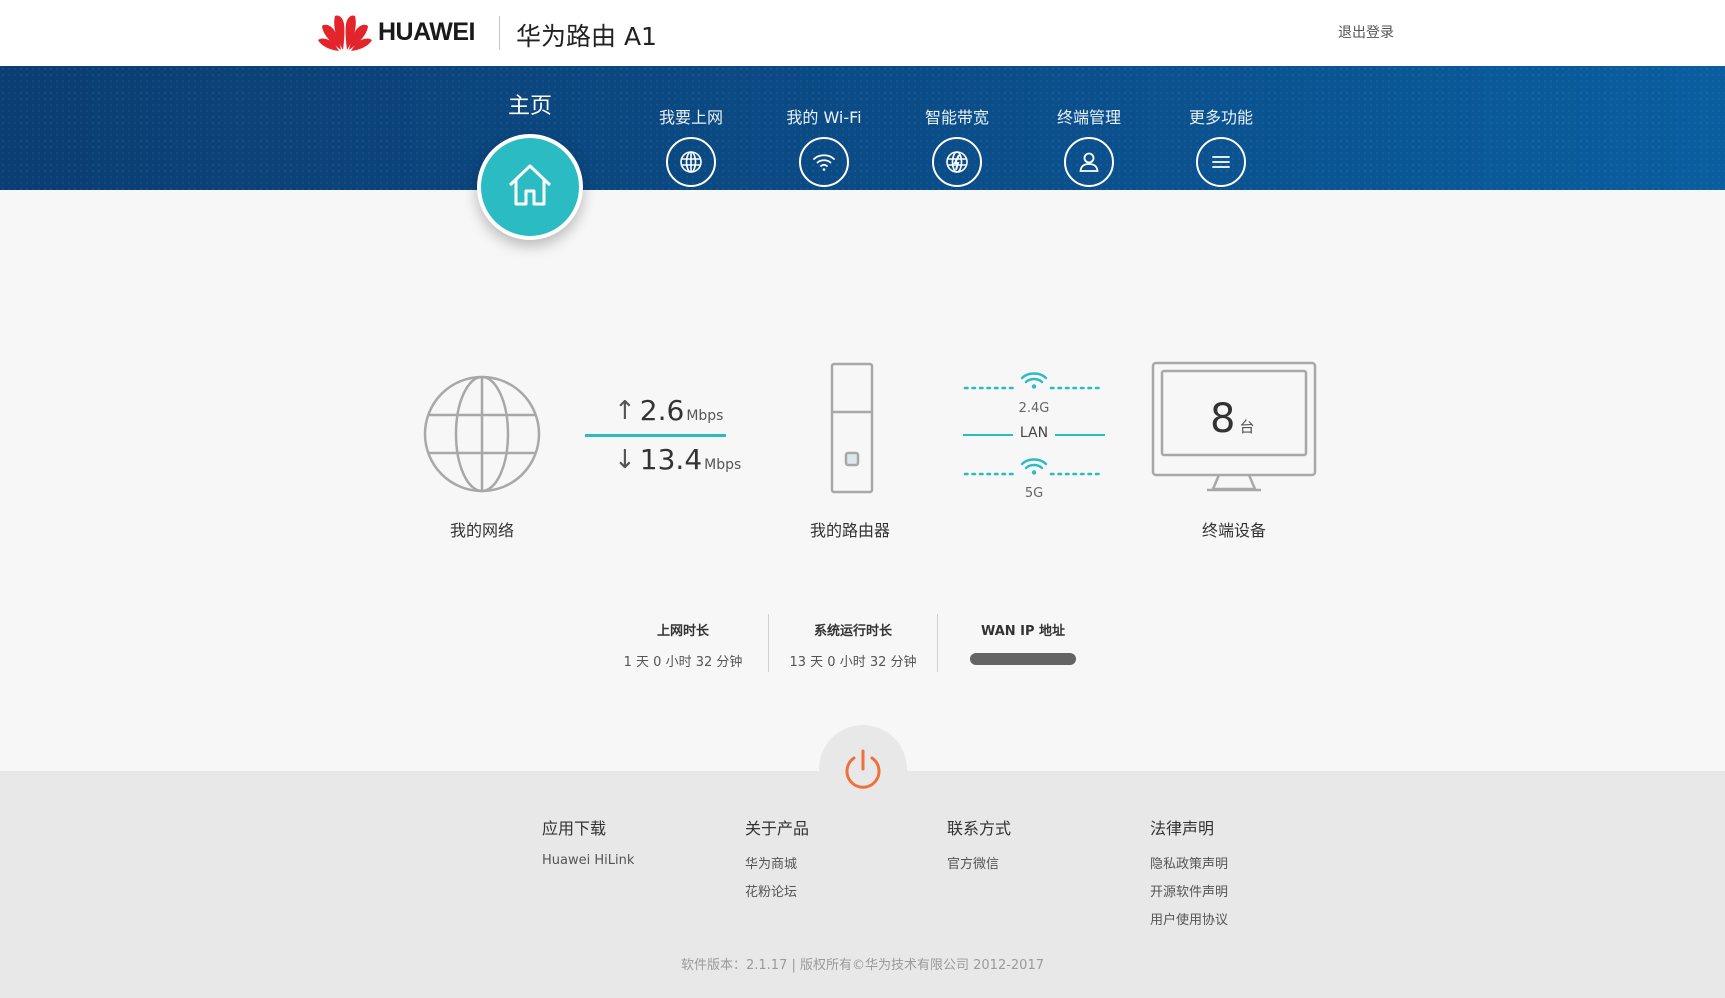  I want to click on online-duration-stat: 上网时长 1 天 0 小时 32 分钟, so click(683, 645).